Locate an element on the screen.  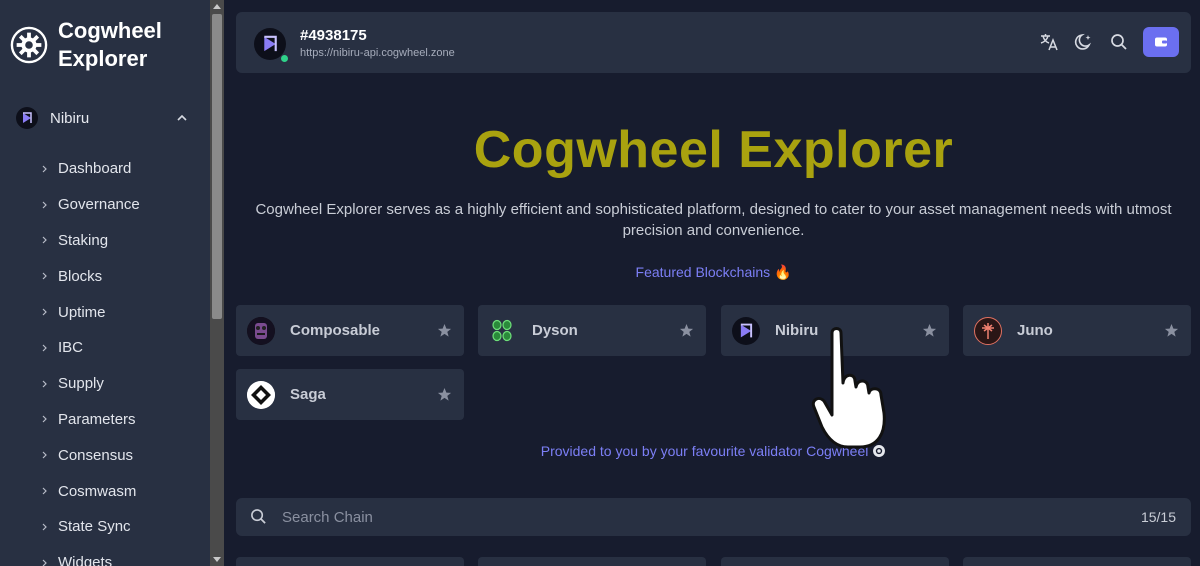
sidebar-chain-name: Nibiru is located at coordinates (70, 118).